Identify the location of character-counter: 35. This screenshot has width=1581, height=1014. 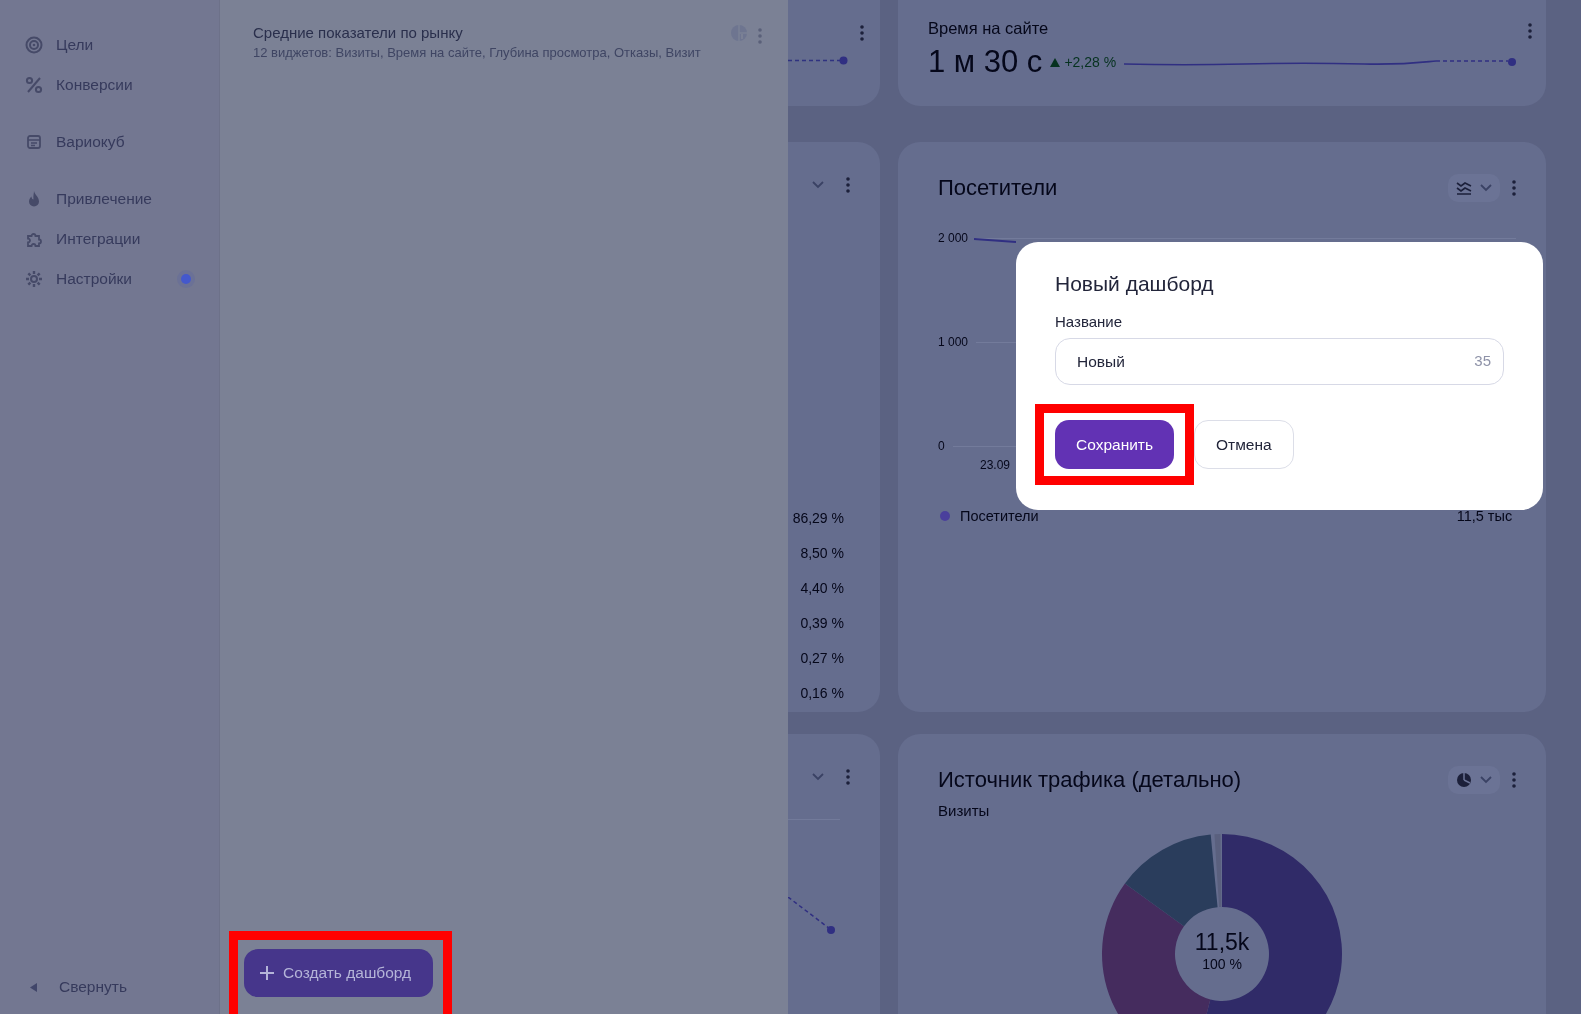
(1482, 360).